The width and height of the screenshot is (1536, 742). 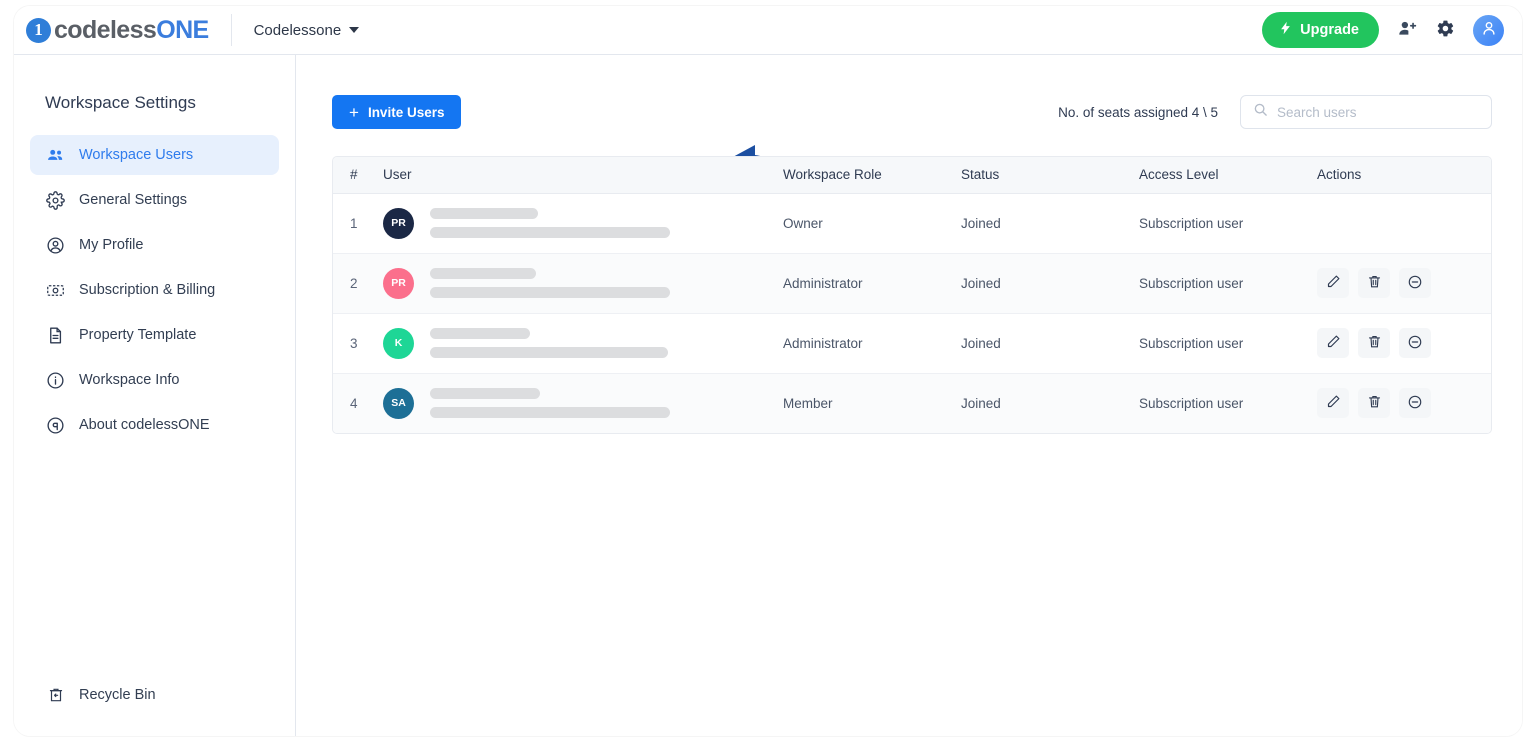 I want to click on banknote-icon, so click(x=55, y=290).